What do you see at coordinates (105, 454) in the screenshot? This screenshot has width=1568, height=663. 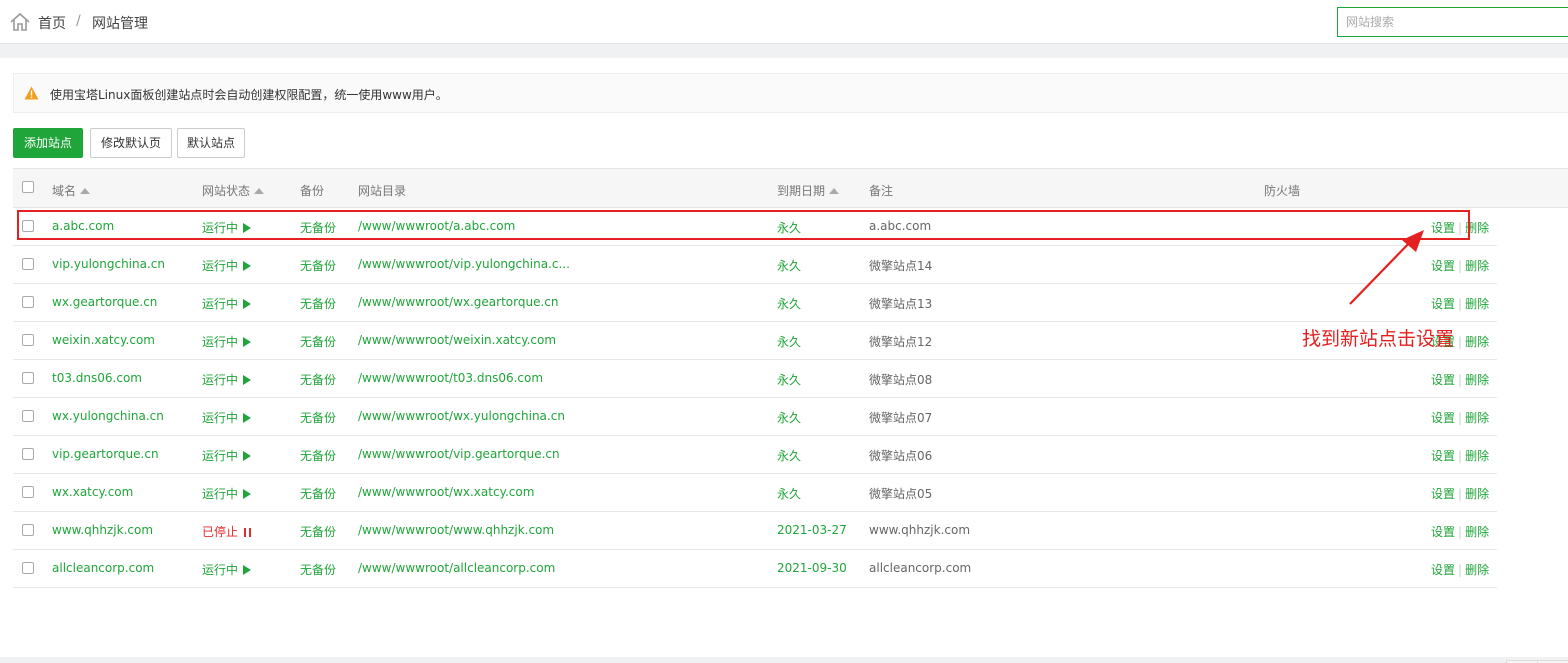 I see `site-domain-link: vip.geartorque.cn` at bounding box center [105, 454].